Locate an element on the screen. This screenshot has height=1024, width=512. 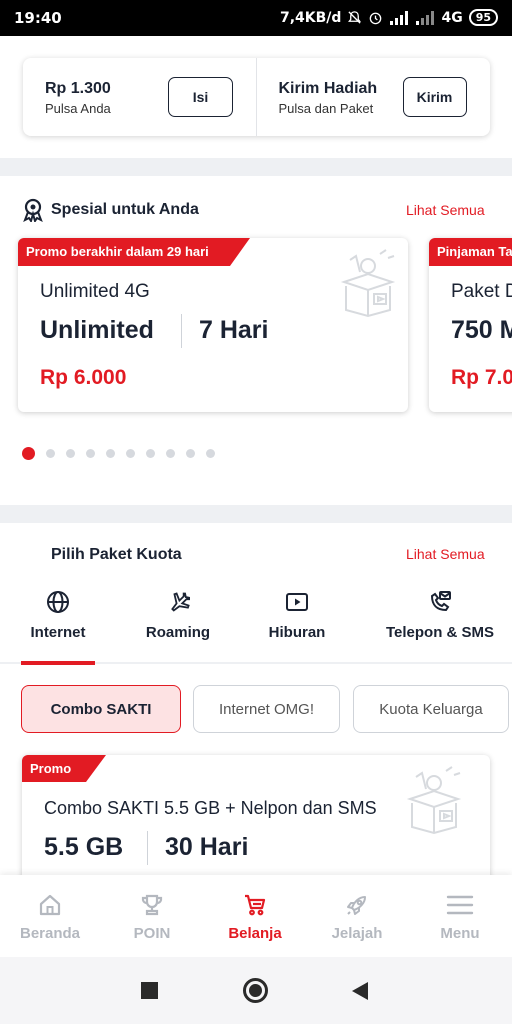
promo-name: Unlimited 4G is located at coordinates (95, 291).